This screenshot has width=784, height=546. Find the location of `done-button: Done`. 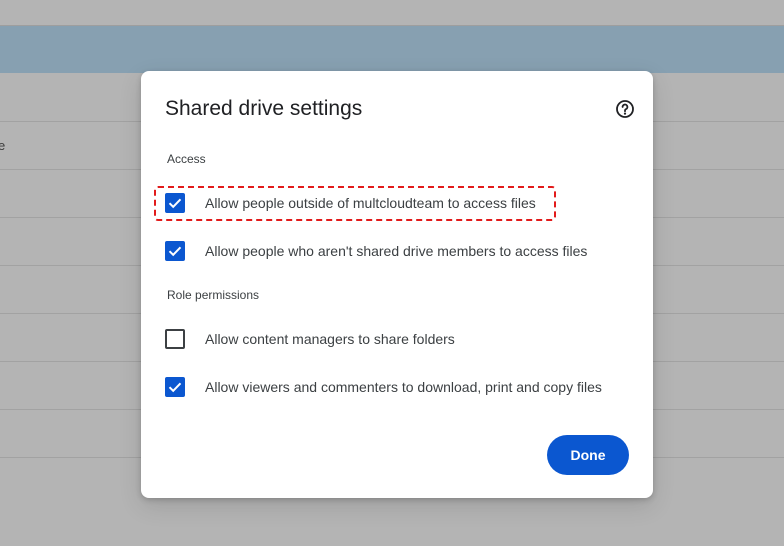

done-button: Done is located at coordinates (588, 455).